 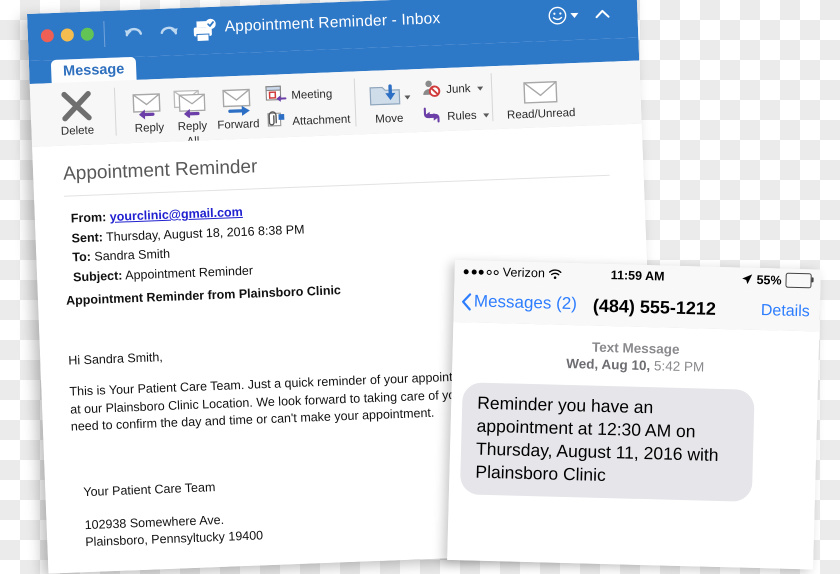 I want to click on back-to-messages-button: Messages (2), so click(x=519, y=302).